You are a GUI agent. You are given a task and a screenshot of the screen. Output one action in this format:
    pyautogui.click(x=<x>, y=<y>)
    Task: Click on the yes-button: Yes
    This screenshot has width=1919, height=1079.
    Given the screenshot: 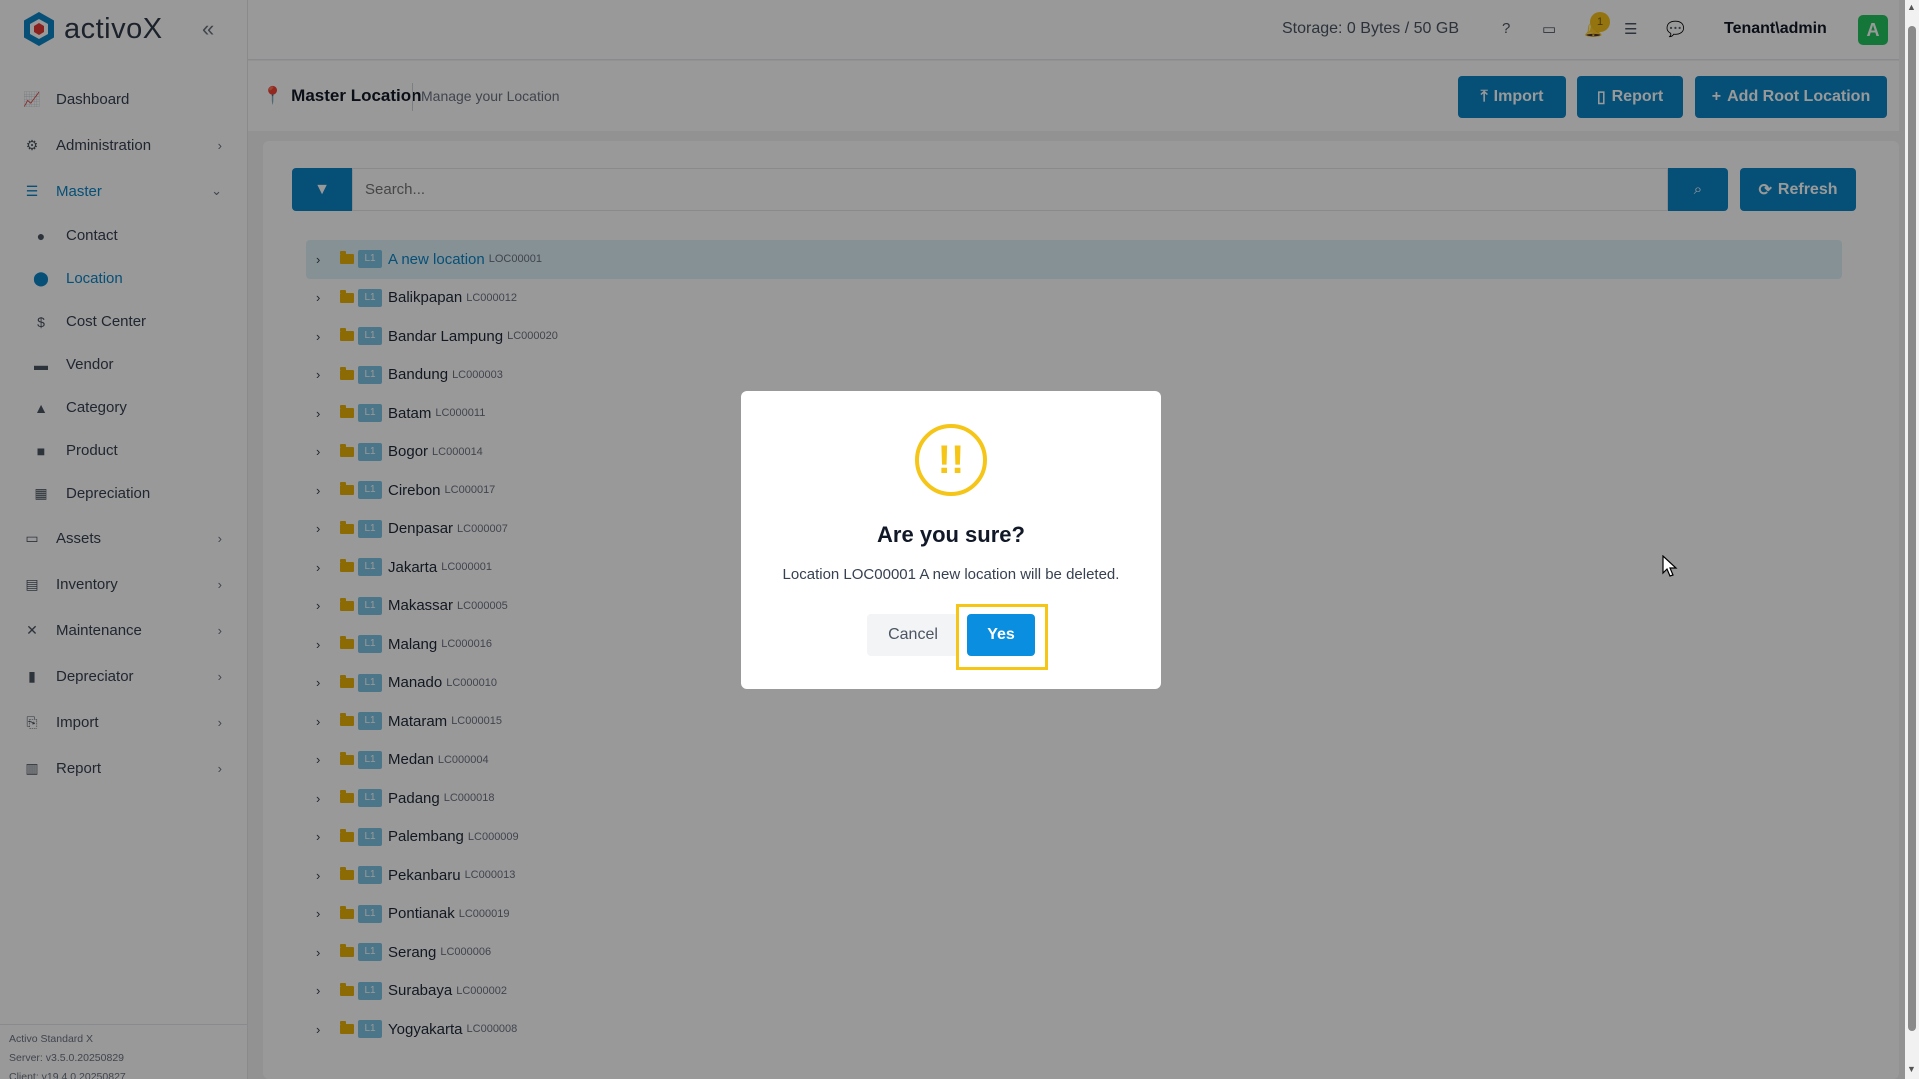 What is the action you would take?
    pyautogui.click(x=1001, y=635)
    